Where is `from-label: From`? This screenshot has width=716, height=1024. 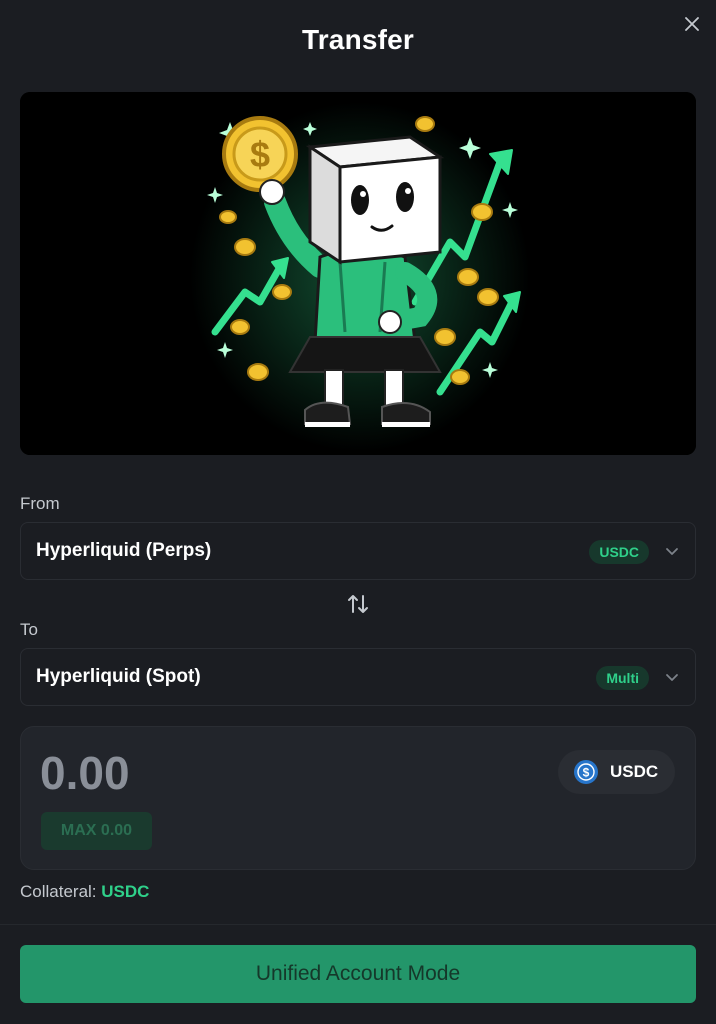
from-label: From is located at coordinates (40, 503).